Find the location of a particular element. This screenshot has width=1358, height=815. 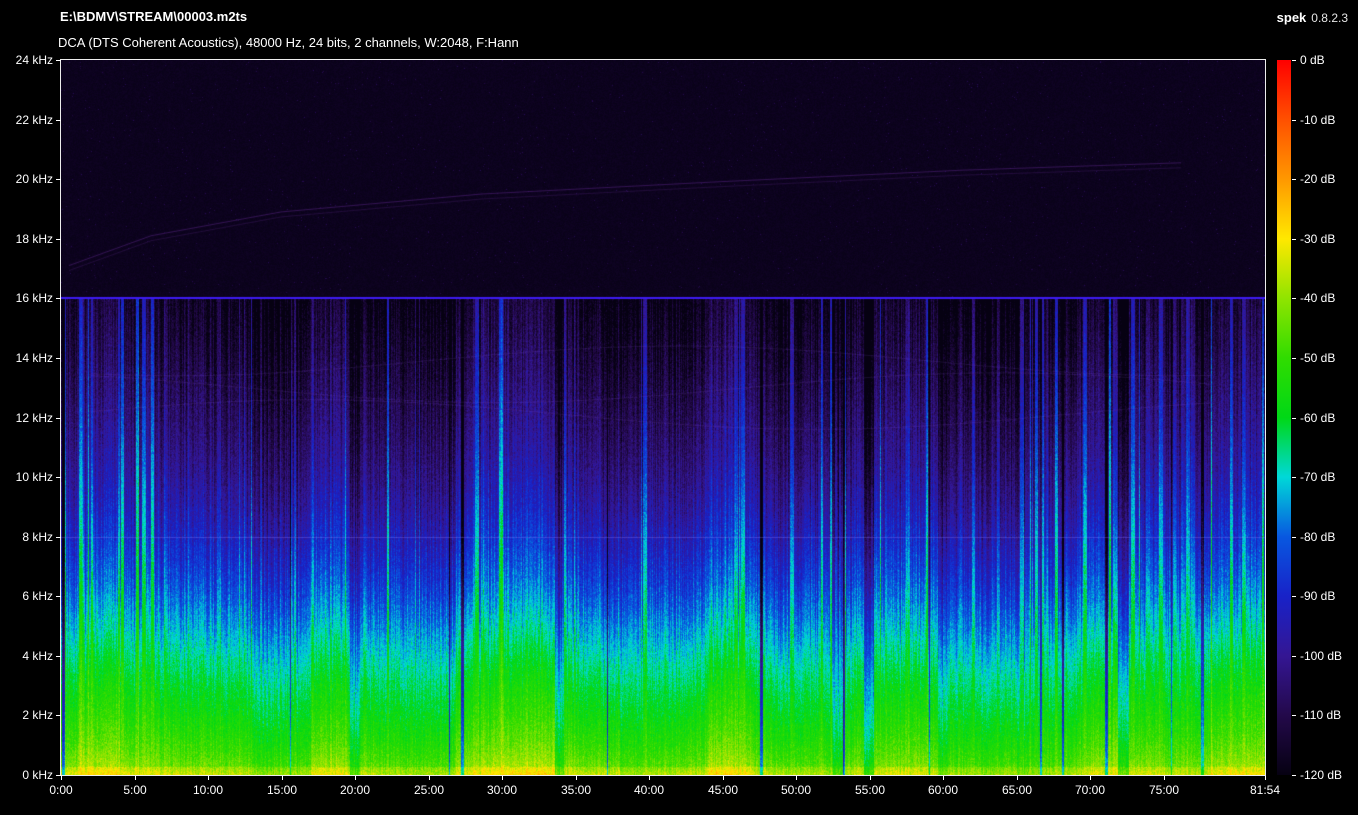

freq-tick-label: 20 kHz is located at coordinates (34, 179).